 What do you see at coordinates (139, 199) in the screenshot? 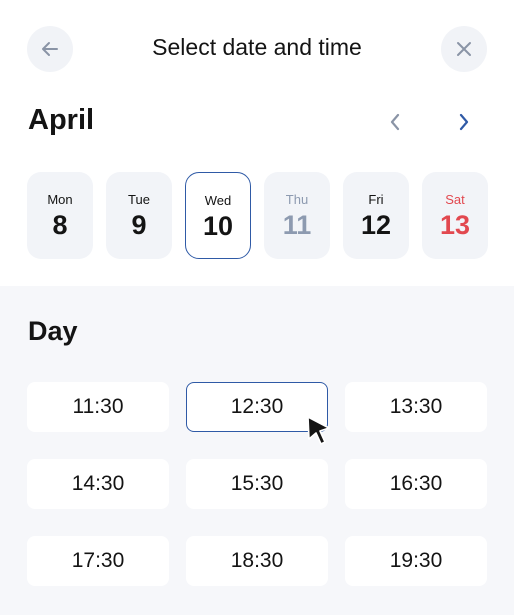
I see `day-name: Tue` at bounding box center [139, 199].